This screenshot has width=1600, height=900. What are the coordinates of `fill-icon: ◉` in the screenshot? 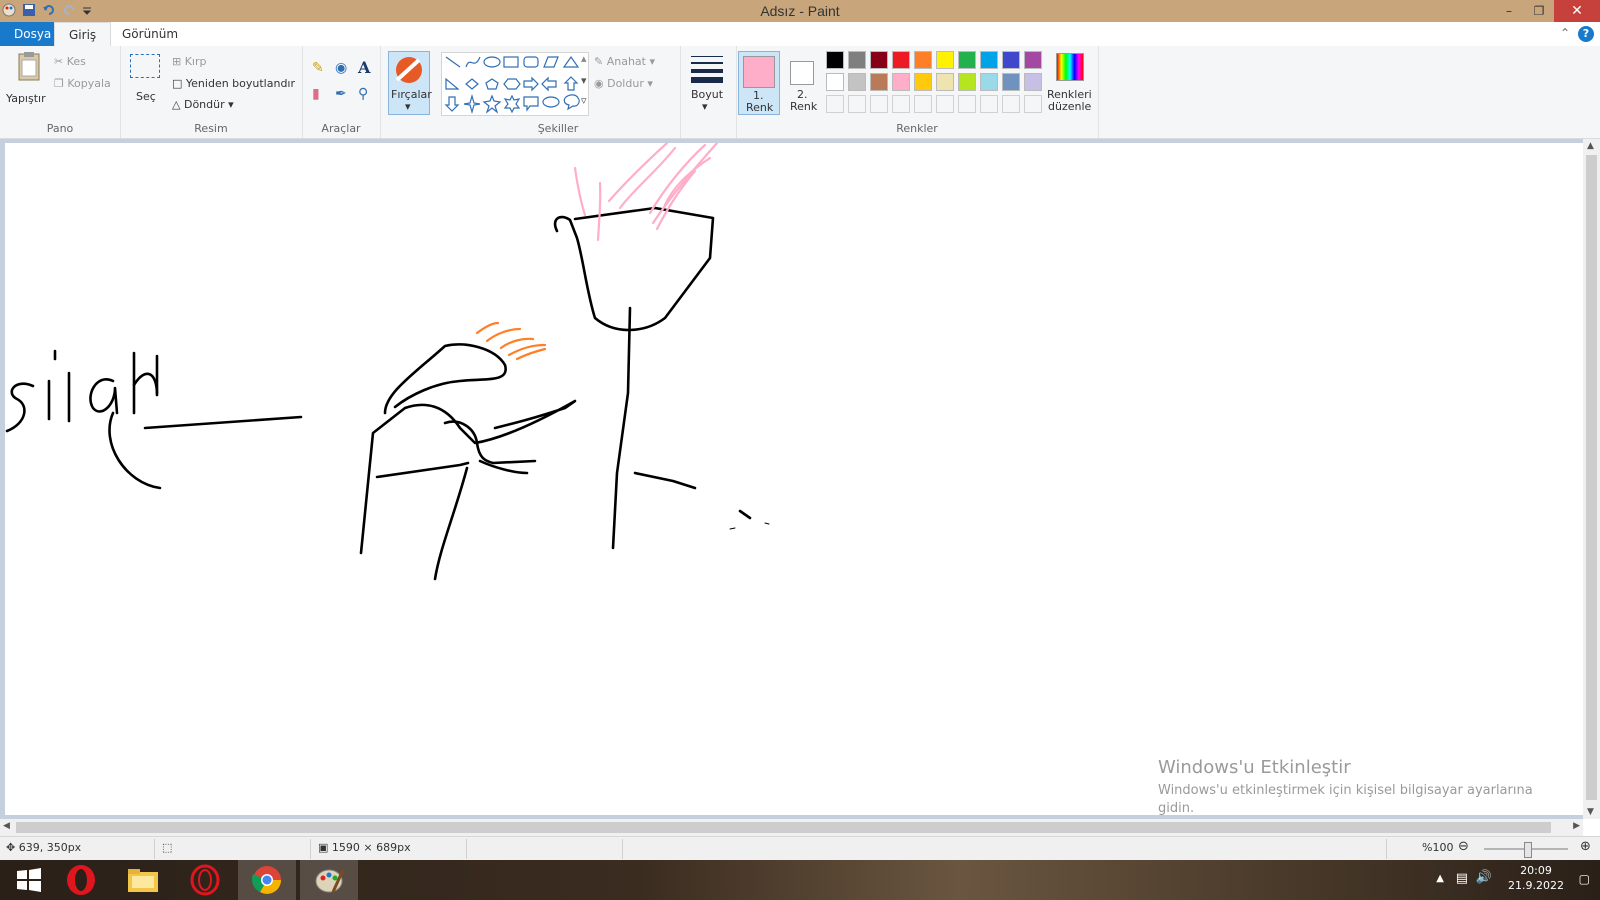 It's located at (341, 68).